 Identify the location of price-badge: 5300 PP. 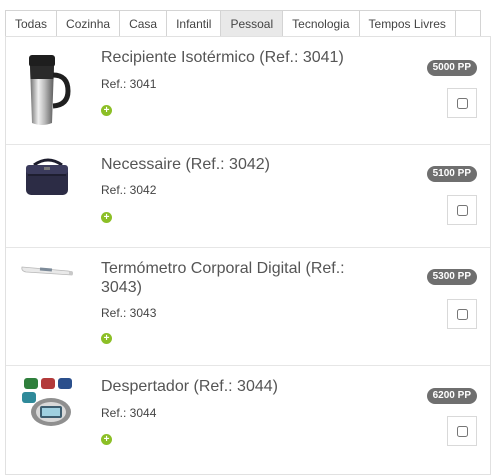
(451, 277).